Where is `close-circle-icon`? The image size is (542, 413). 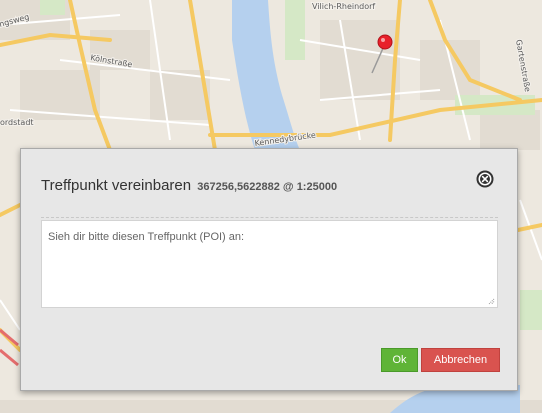 close-circle-icon is located at coordinates (485, 179).